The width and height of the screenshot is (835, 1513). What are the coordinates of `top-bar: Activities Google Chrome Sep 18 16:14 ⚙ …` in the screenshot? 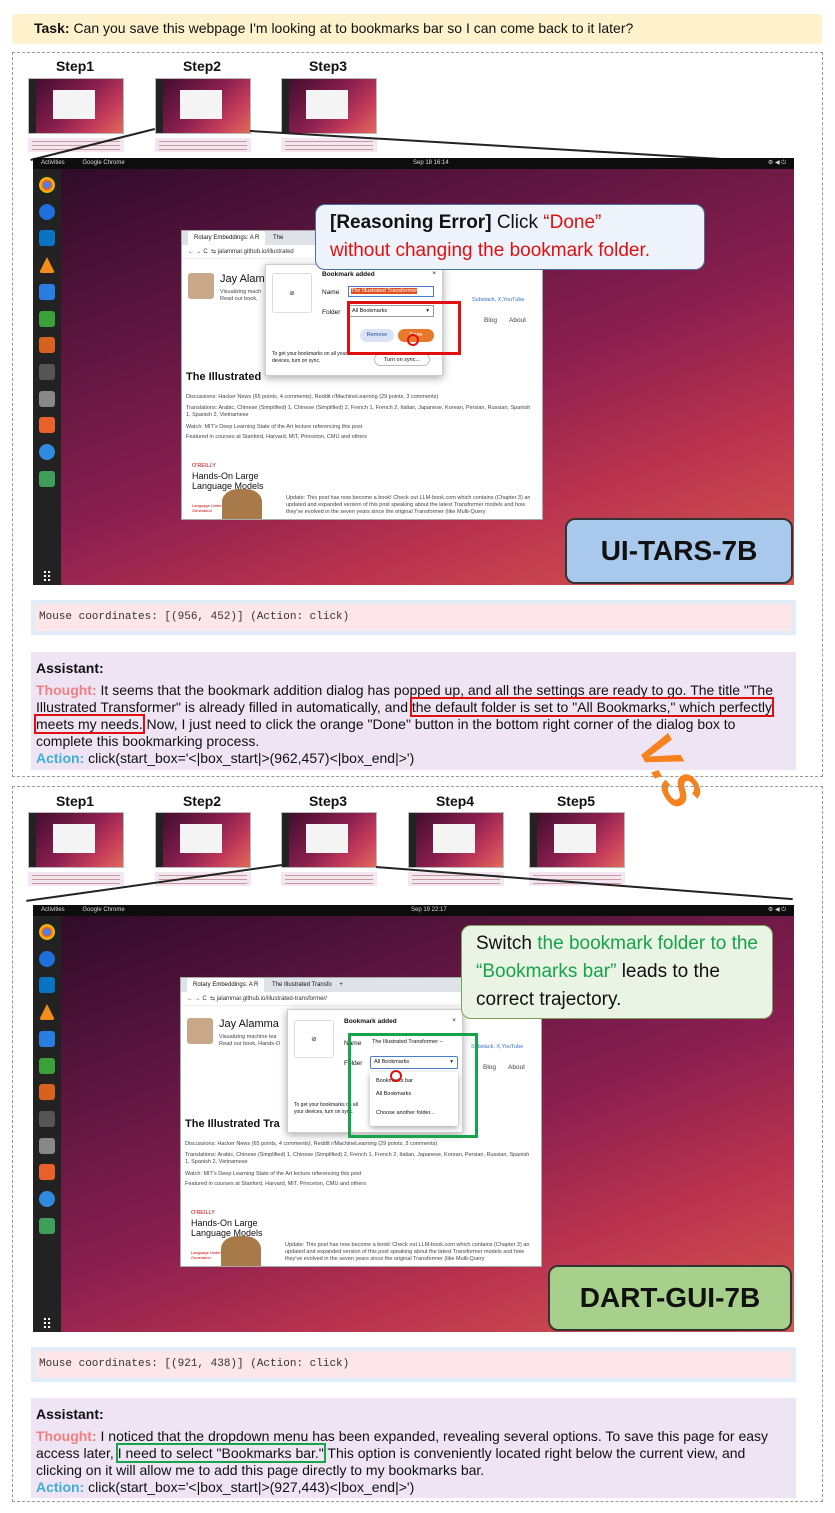 It's located at (413, 163).